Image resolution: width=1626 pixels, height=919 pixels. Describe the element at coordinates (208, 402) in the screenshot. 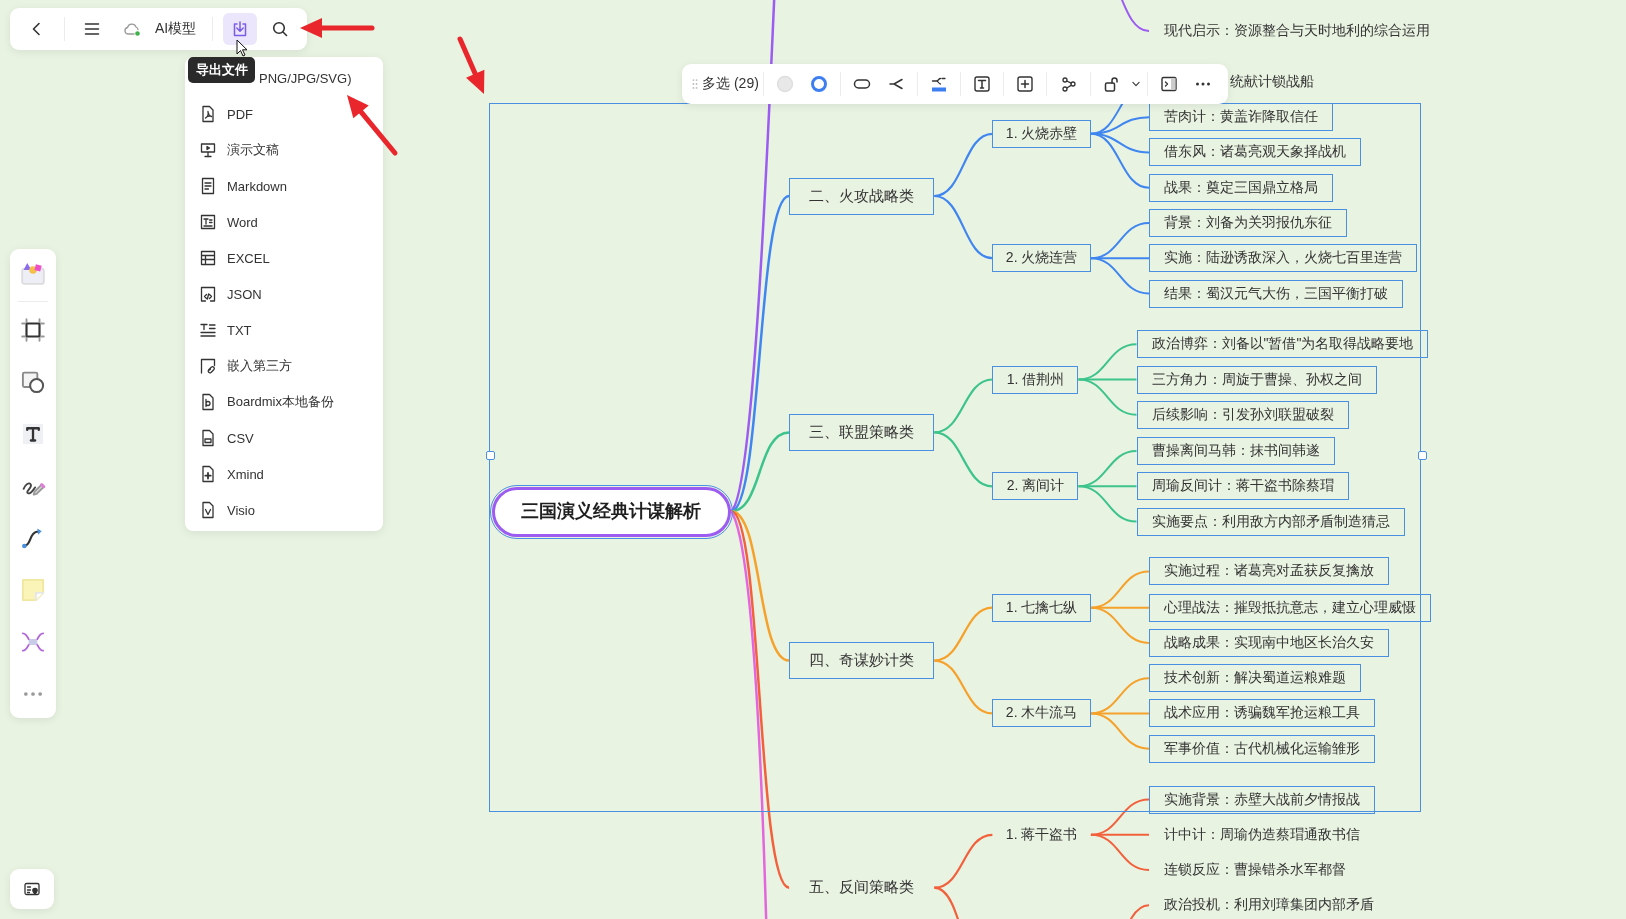

I see `backup-file-icon` at that location.